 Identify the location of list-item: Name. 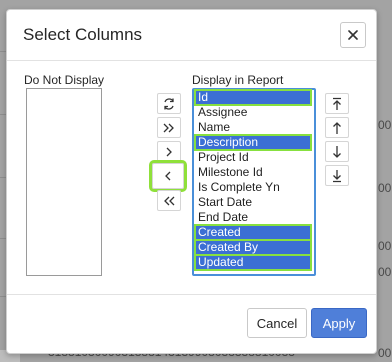
(253, 127).